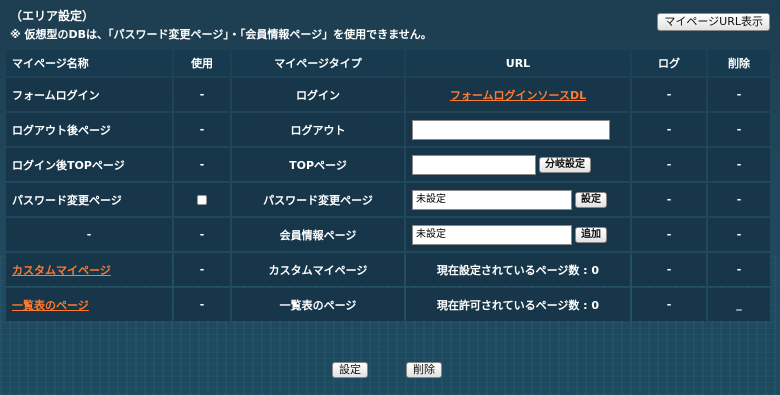 The width and height of the screenshot is (780, 395). I want to click on table-row: フォームログイン - ログイン フォームログインソースDL - -, so click(388, 94).